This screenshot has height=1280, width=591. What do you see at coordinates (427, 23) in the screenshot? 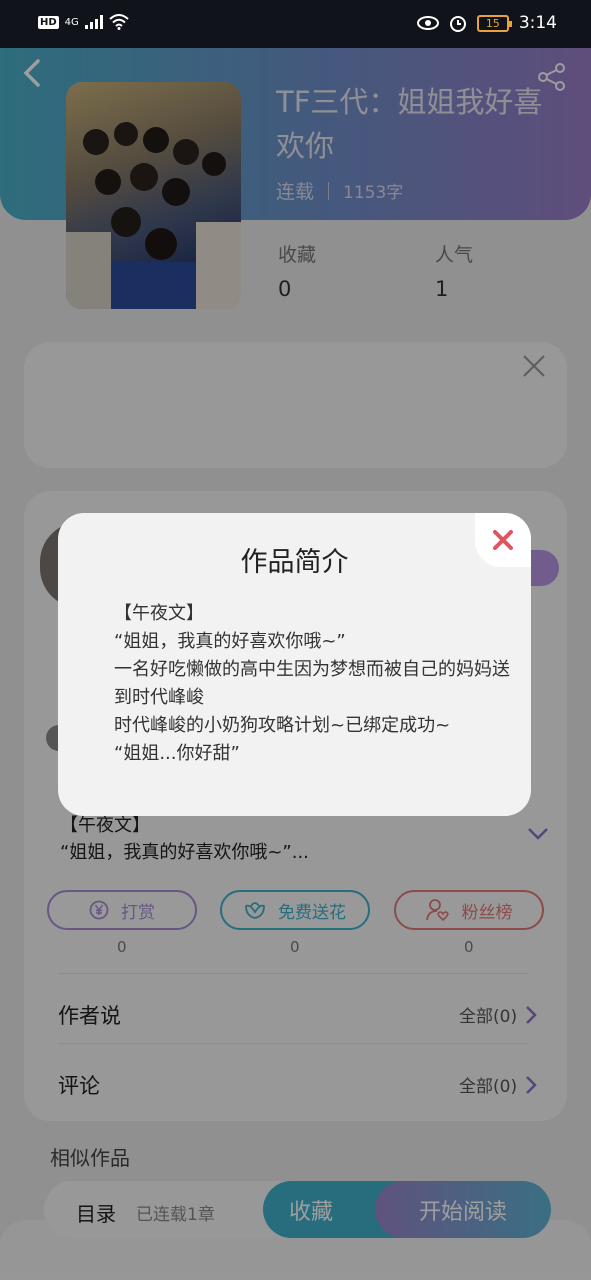
I see `eye-icon` at bounding box center [427, 23].